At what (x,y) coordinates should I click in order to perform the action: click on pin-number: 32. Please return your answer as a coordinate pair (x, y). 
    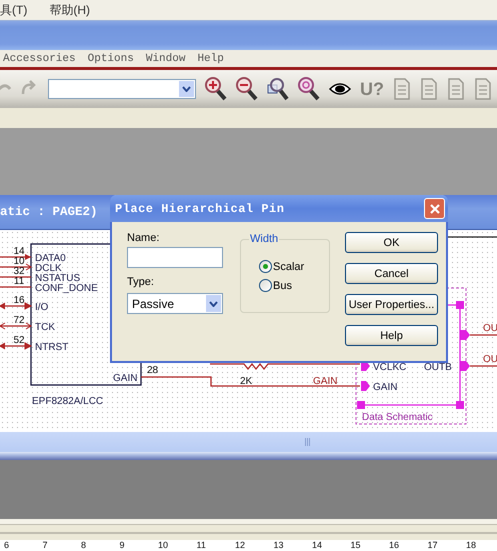
    Looking at the image, I should click on (19, 271).